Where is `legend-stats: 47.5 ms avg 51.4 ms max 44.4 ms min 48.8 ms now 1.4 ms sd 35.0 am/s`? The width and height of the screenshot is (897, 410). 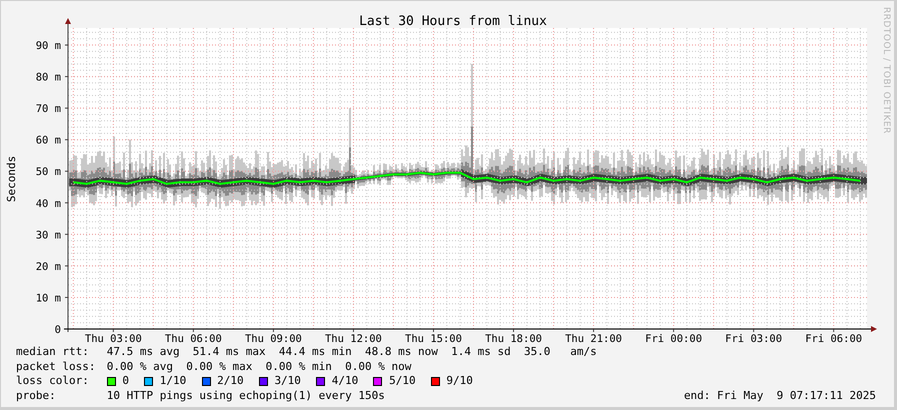 legend-stats: 47.5 ms avg 51.4 ms max 44.4 ms min 48.8 ms now 1.4 ms sd 35.0 am/s is located at coordinates (351, 352).